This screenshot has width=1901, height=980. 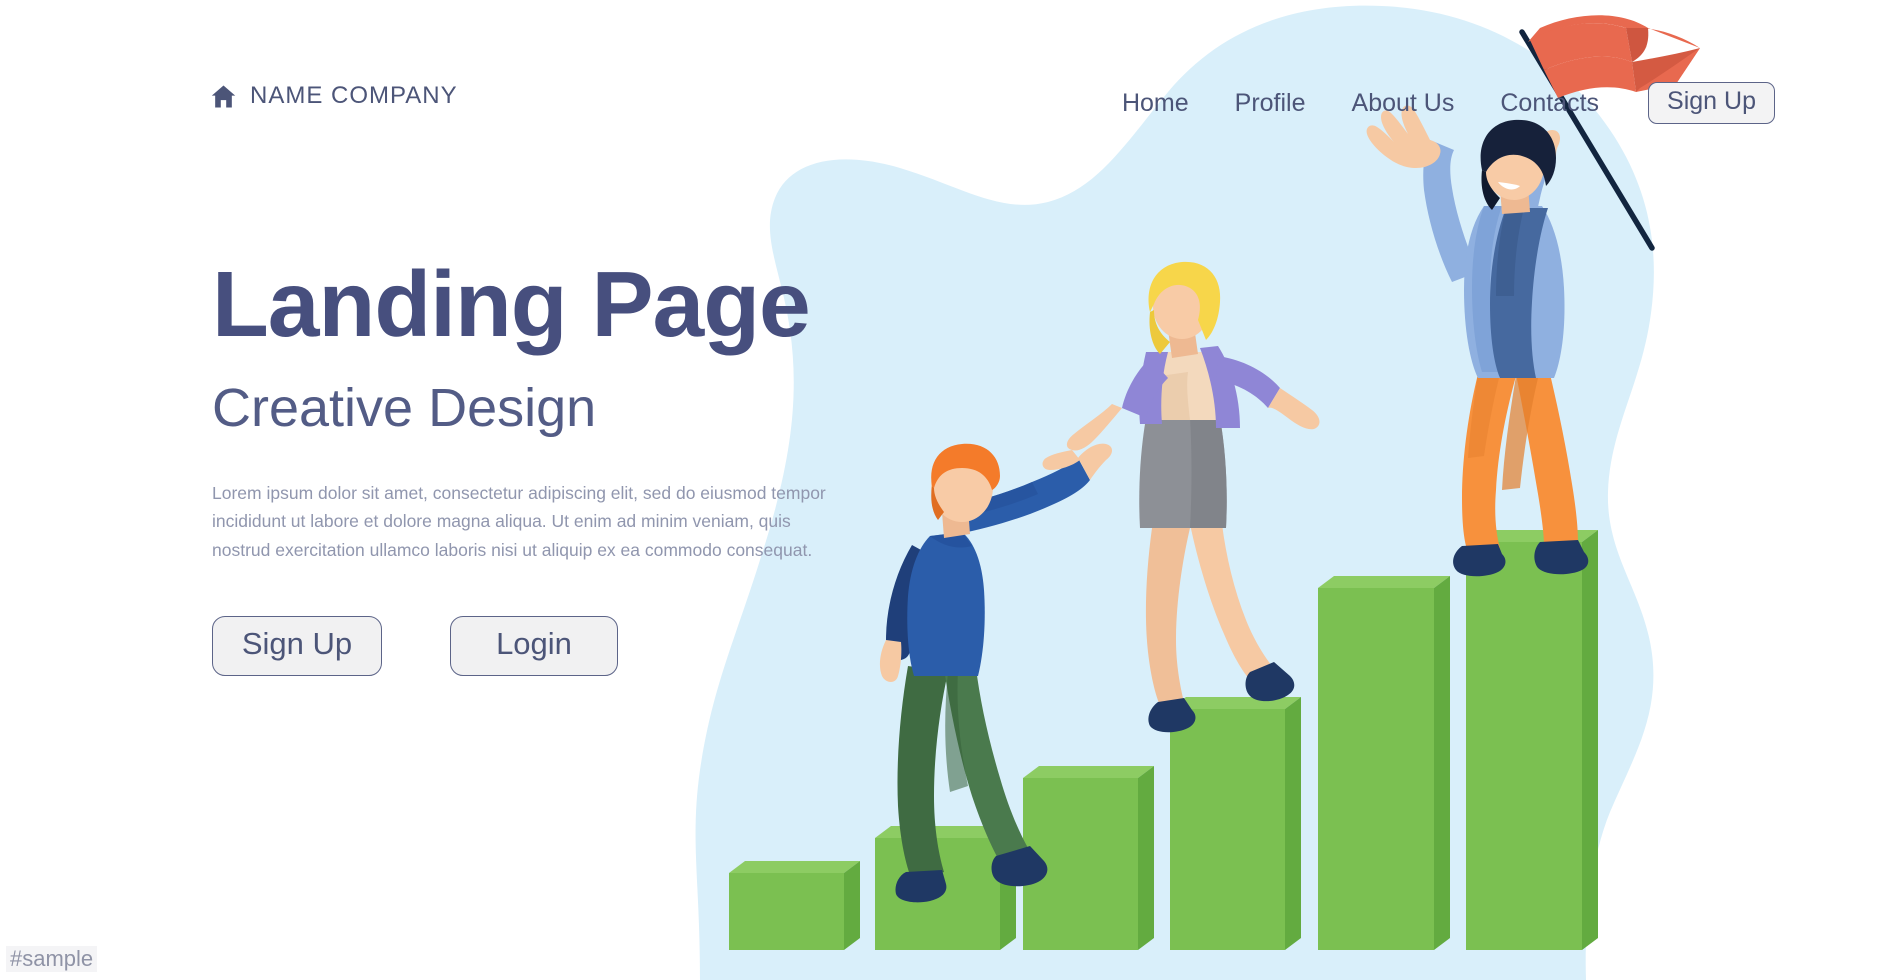 I want to click on character-man-flag, so click(x=1477, y=341).